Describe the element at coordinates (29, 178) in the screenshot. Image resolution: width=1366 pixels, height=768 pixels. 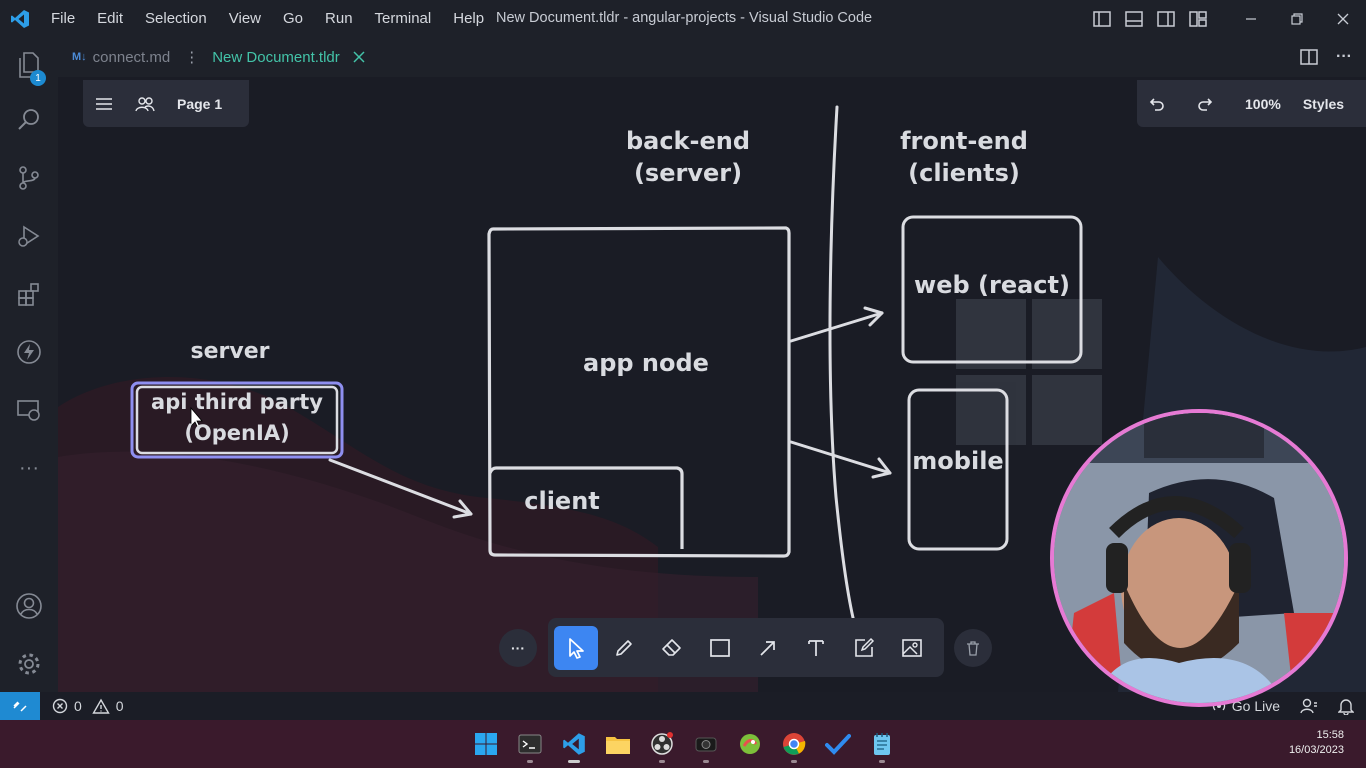
I see `source-control-icon` at that location.